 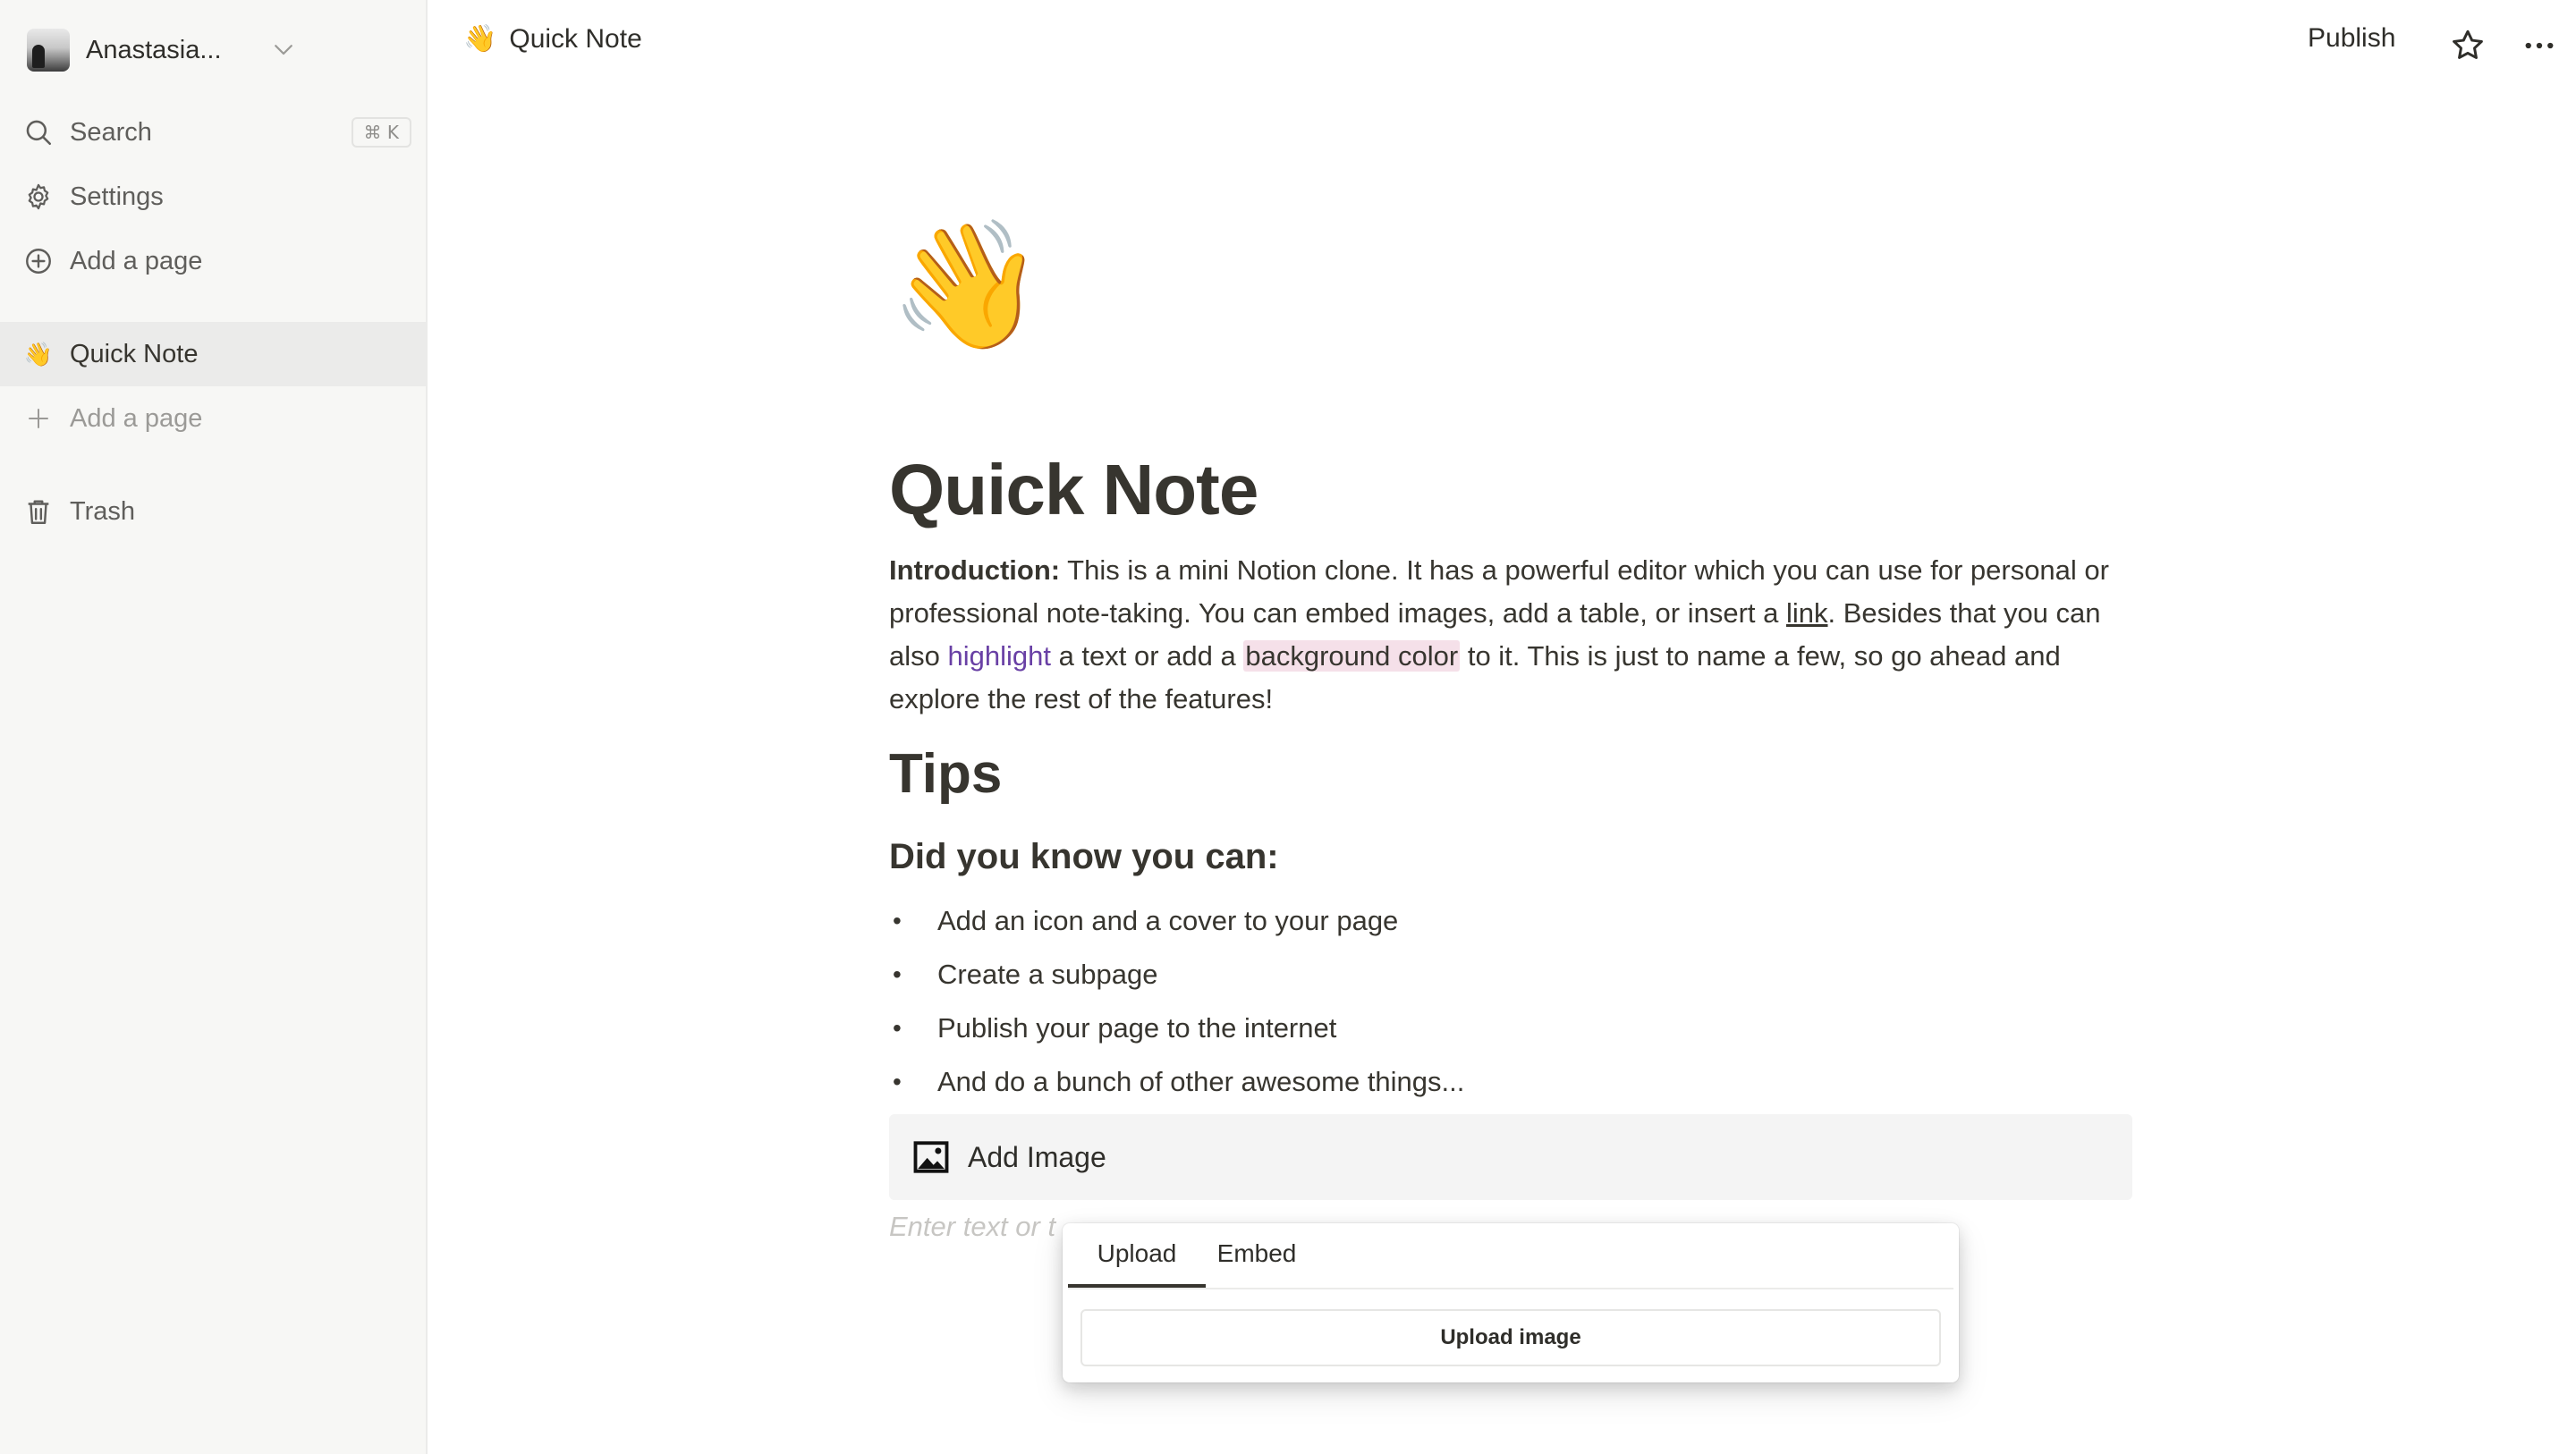 I want to click on heading-did-you-know: Did you know you can:, so click(x=1084, y=857).